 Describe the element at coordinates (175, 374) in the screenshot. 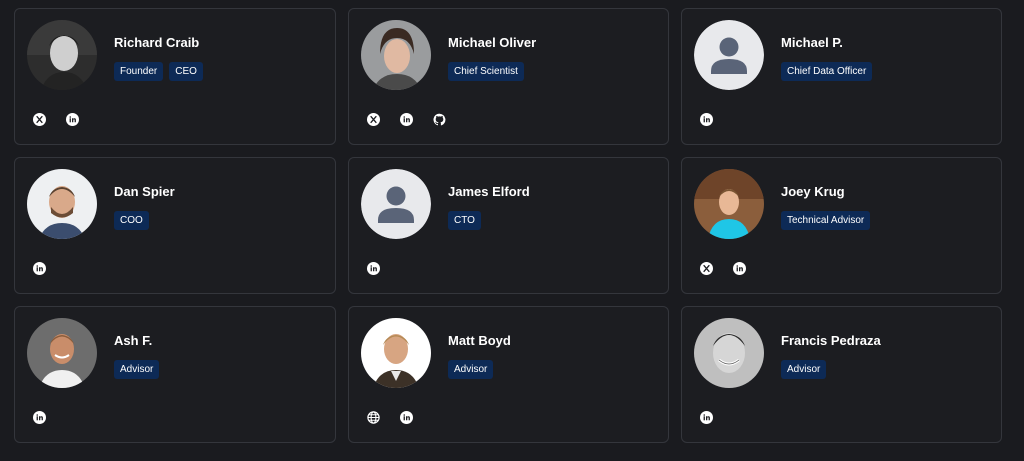

I see `team-member-card: Ash F. Advisor` at that location.